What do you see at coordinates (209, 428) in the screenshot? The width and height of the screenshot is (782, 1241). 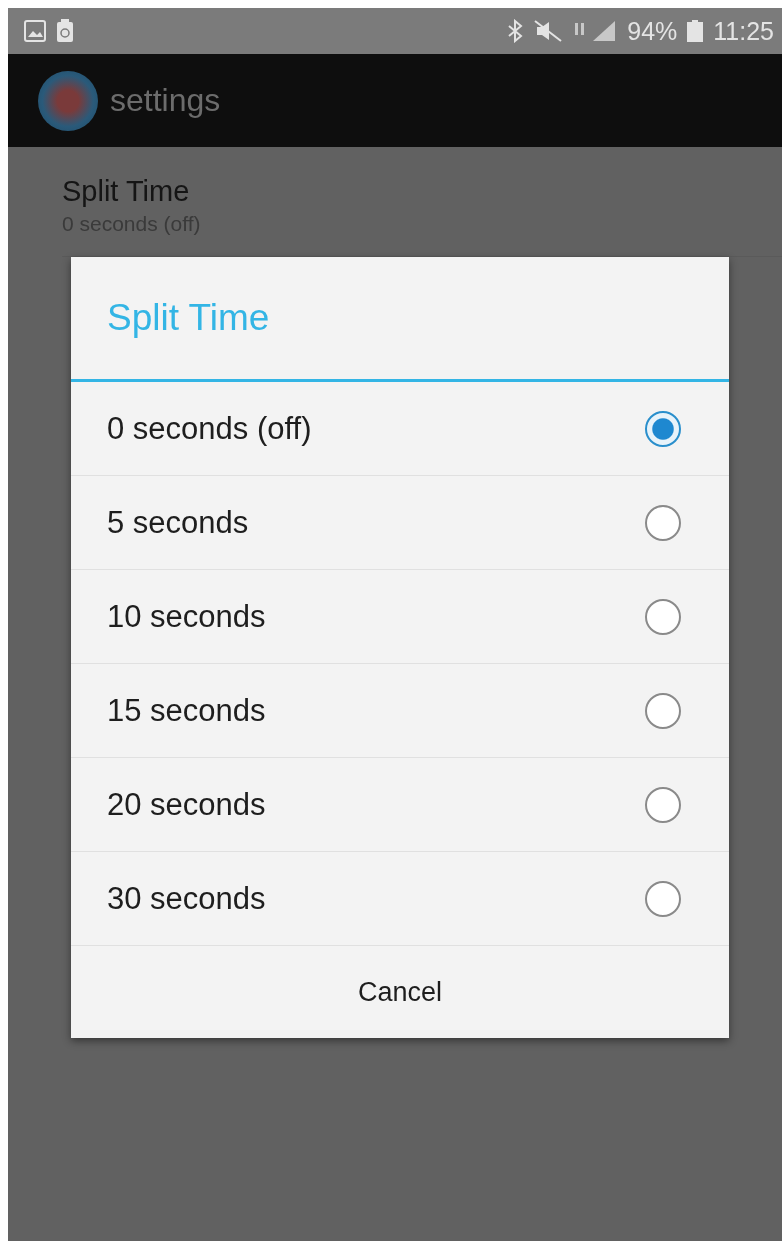 I see `option-label: 0 seconds (off)` at bounding box center [209, 428].